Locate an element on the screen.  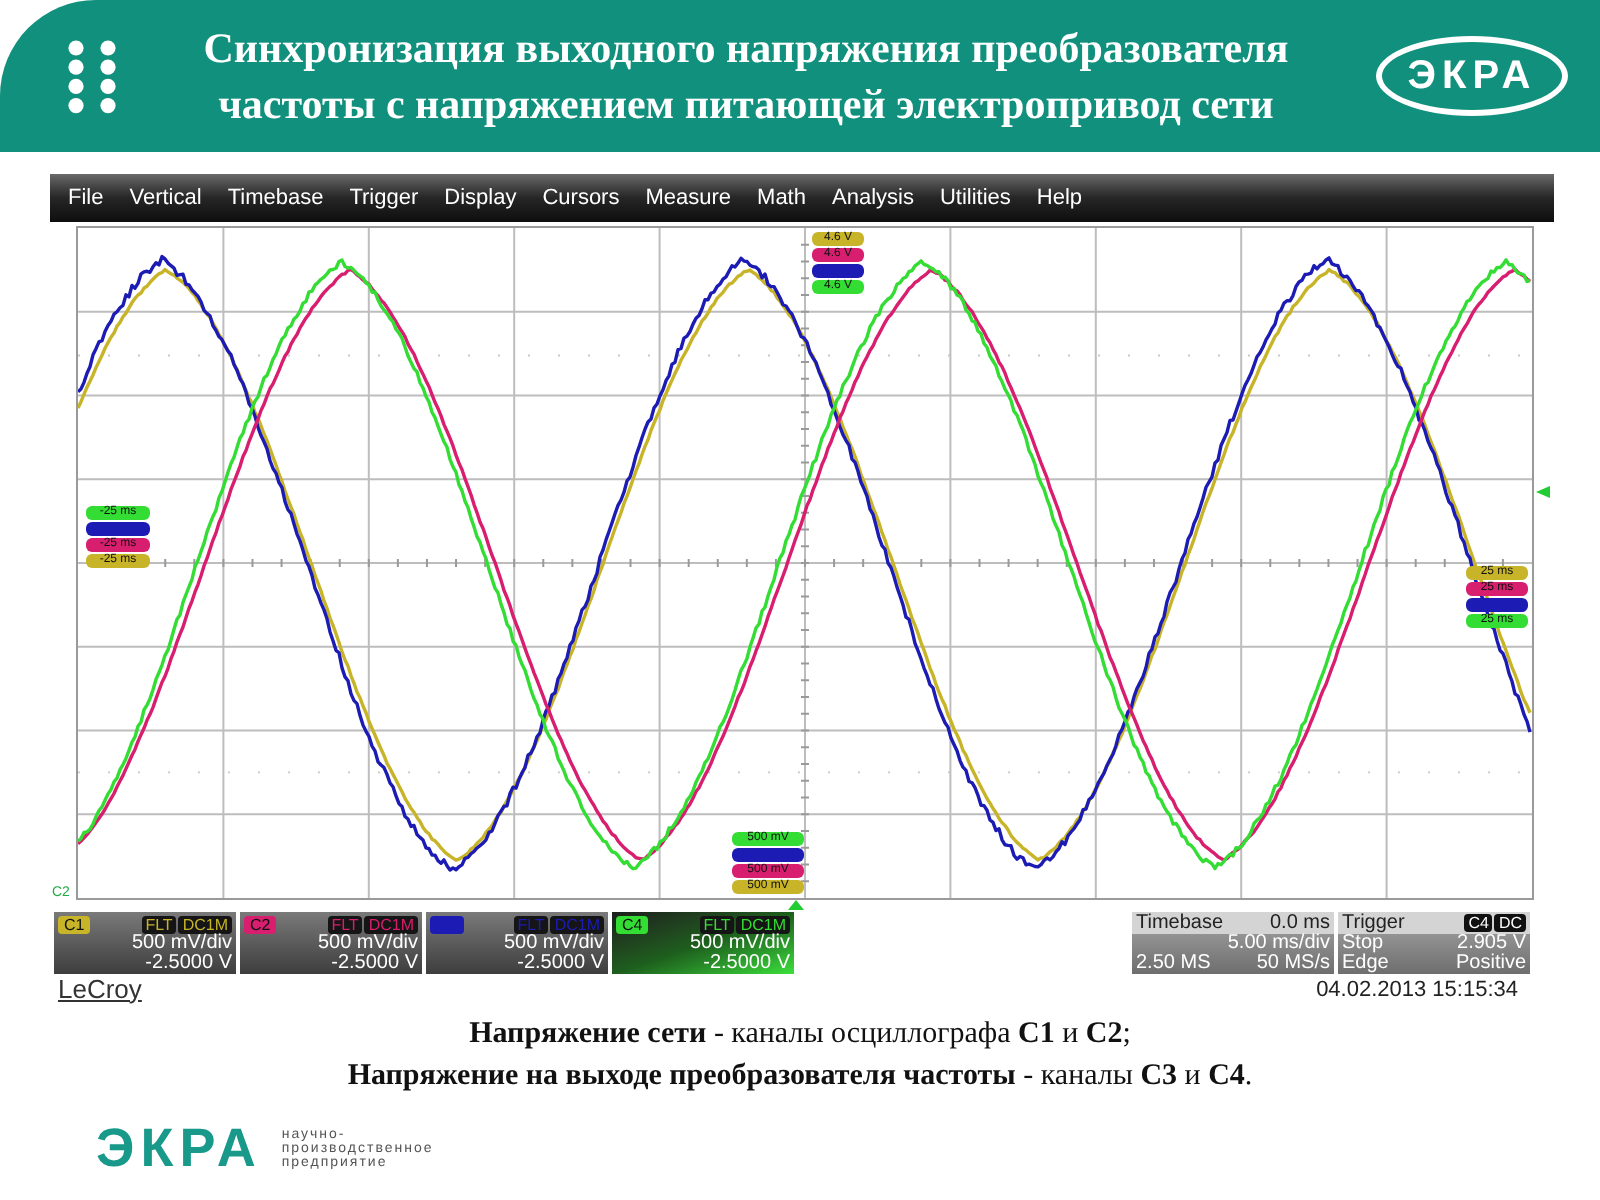
footer-logo: ЭКРА is located at coordinates (179, 1149).